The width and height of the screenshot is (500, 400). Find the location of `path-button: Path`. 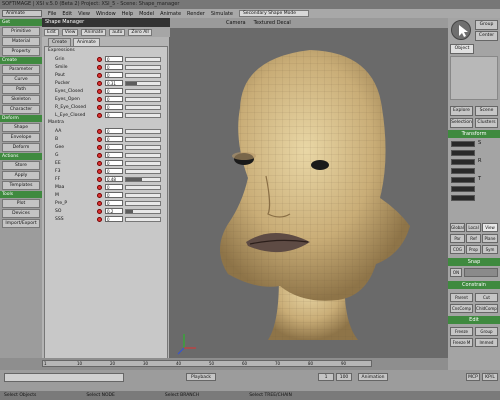

path-button: Path is located at coordinates (21, 89).